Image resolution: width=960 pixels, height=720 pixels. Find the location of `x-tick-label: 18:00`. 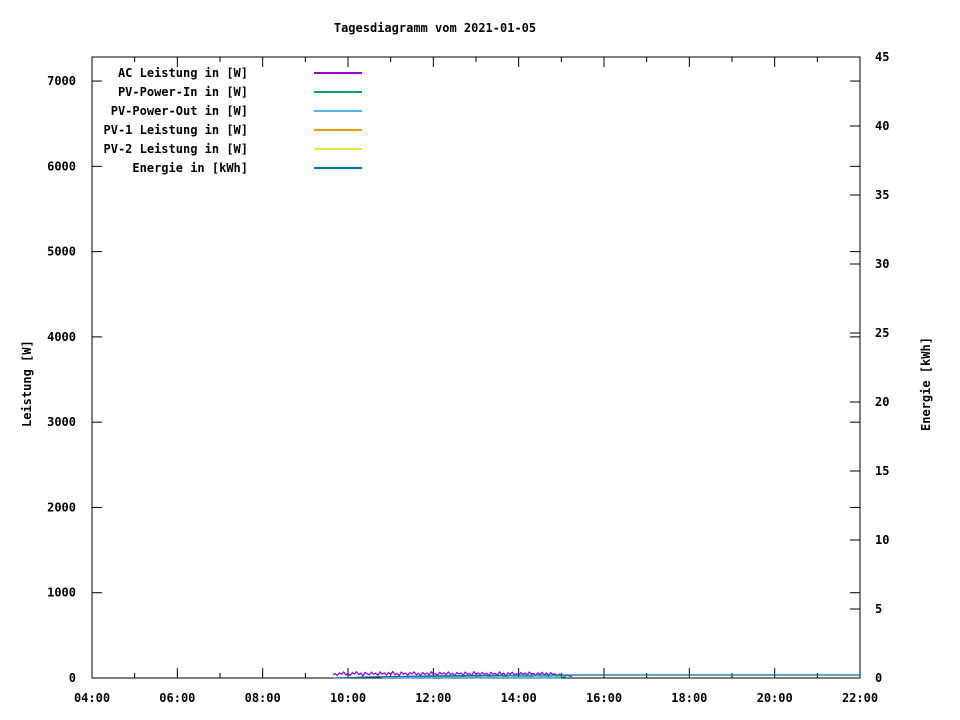

x-tick-label: 18:00 is located at coordinates (689, 698).